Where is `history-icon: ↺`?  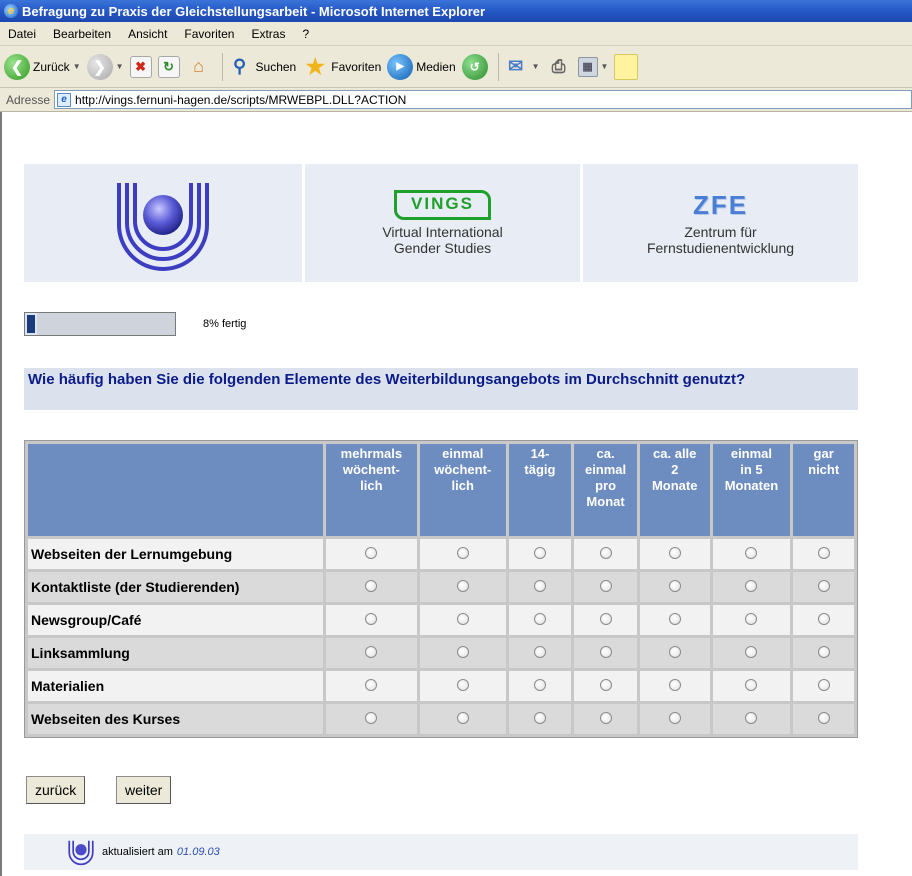 history-icon: ↺ is located at coordinates (474, 66).